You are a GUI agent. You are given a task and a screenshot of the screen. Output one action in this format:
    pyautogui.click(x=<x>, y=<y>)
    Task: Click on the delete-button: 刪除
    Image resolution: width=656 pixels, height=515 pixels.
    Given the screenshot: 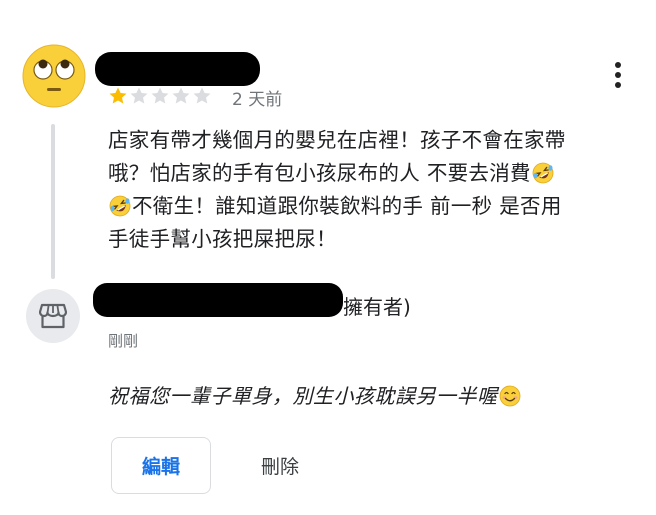 What is the action you would take?
    pyautogui.click(x=280, y=465)
    